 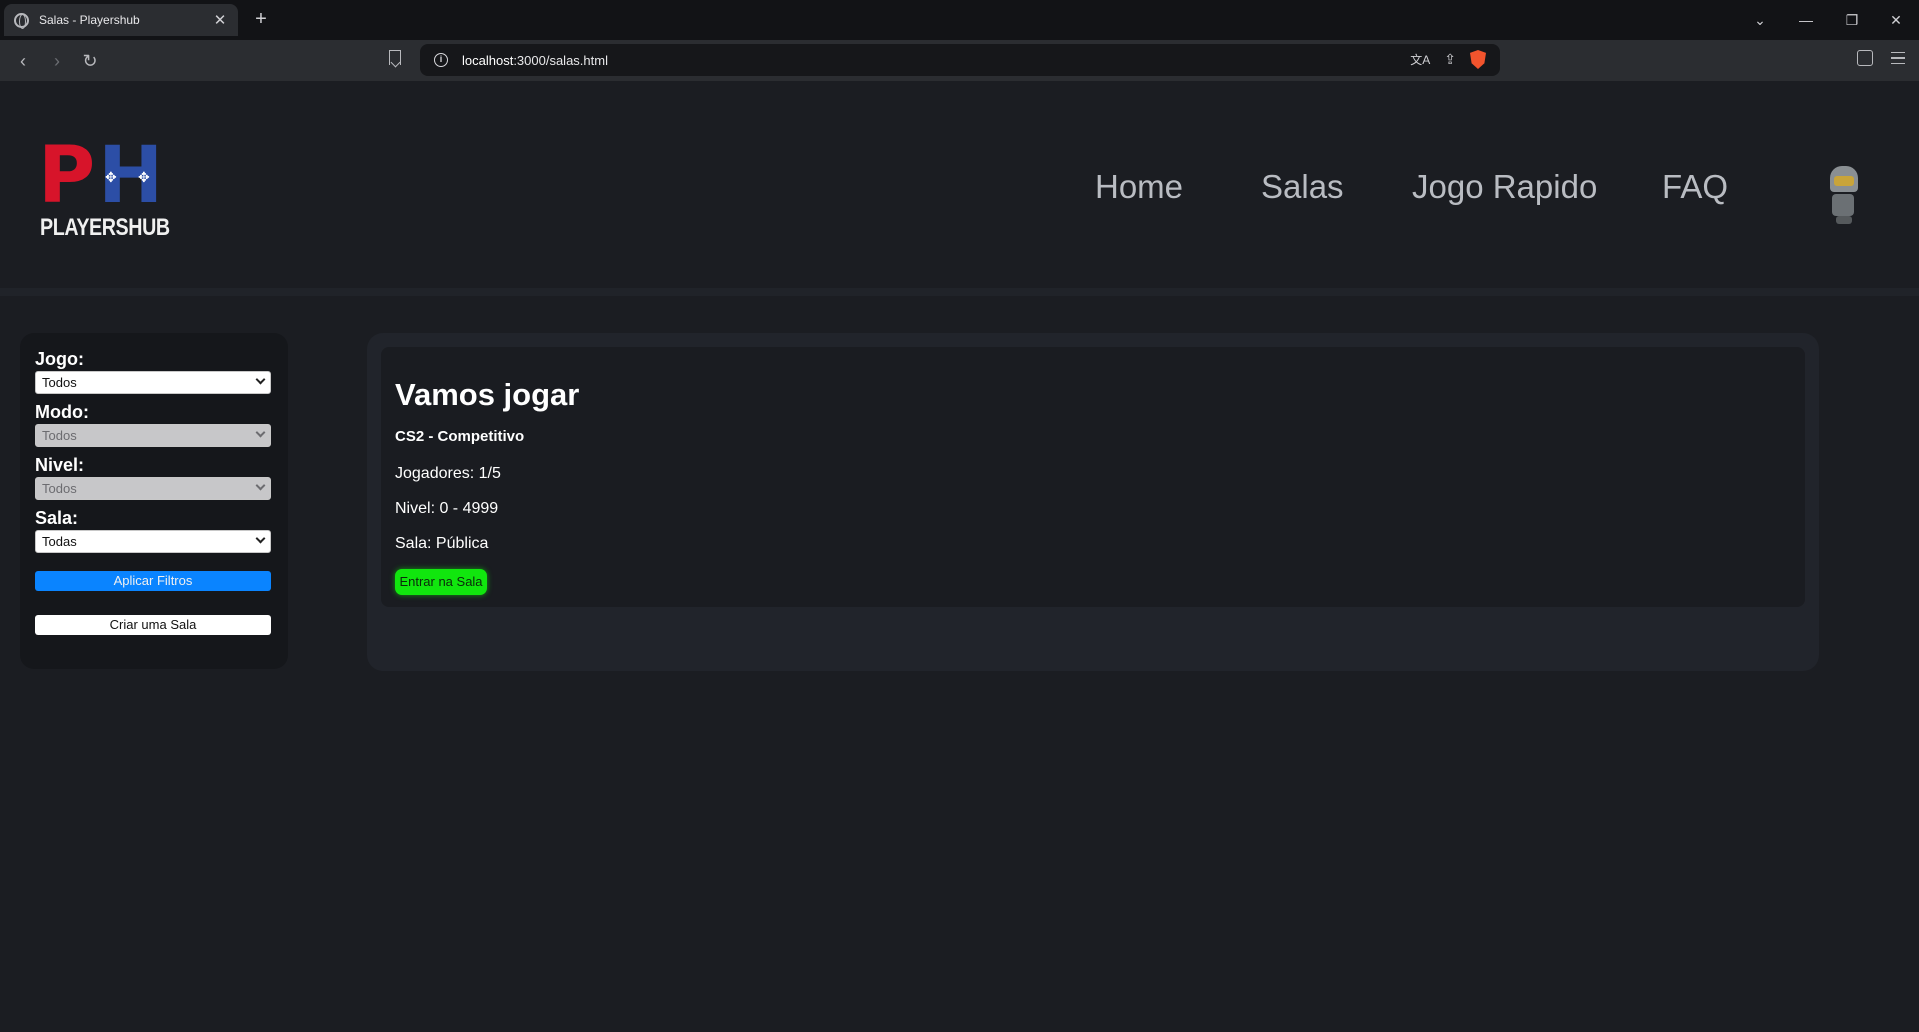 What do you see at coordinates (959, 20) in the screenshot?
I see `browser-tabstrip: Salas - Playershub ✕ + ⌄ — ❐ ✕` at bounding box center [959, 20].